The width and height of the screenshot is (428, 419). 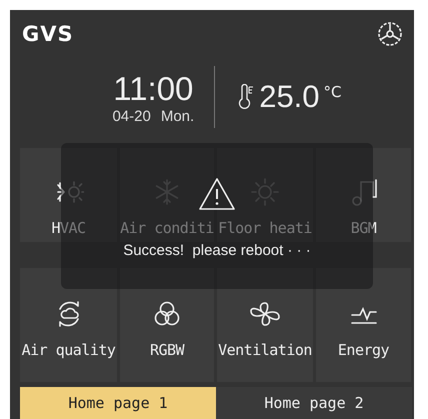 What do you see at coordinates (246, 97) in the screenshot?
I see `thermometer-icon` at bounding box center [246, 97].